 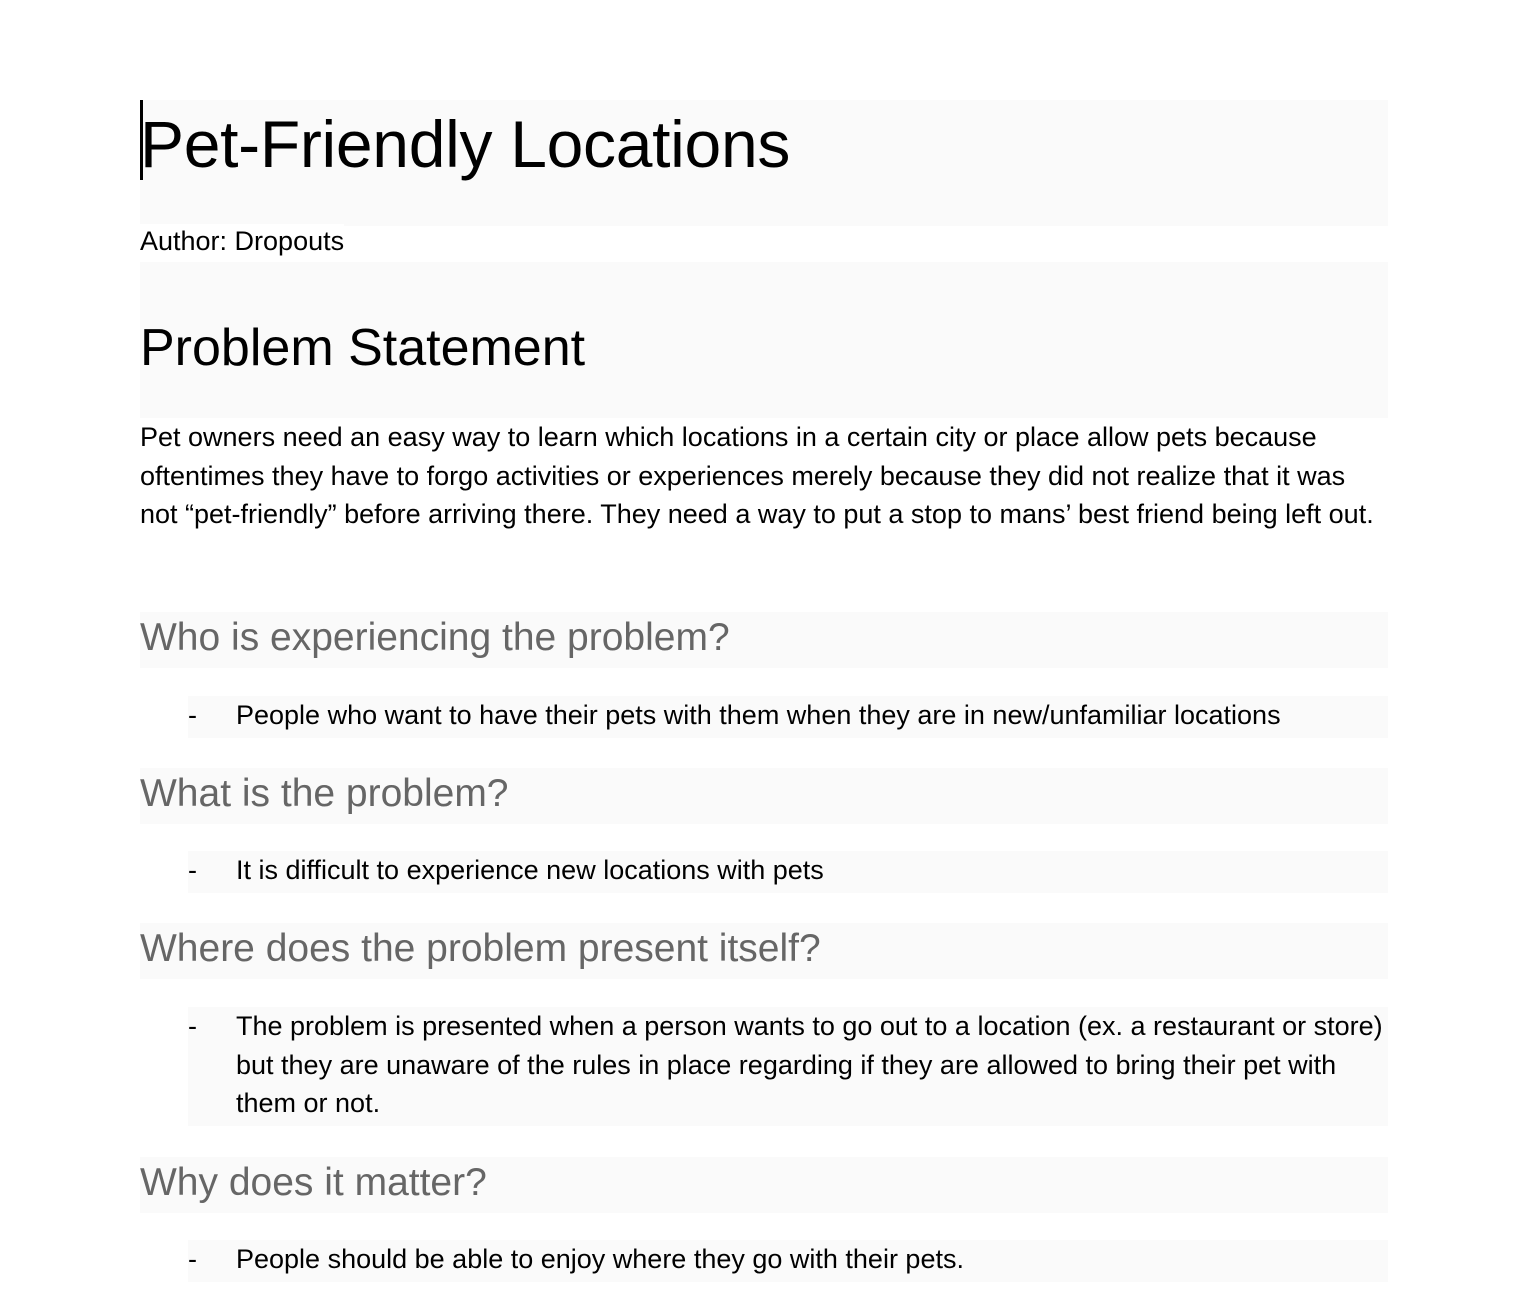 I want to click on section-who-heading: Who is experiencing the problem?, so click(x=435, y=638).